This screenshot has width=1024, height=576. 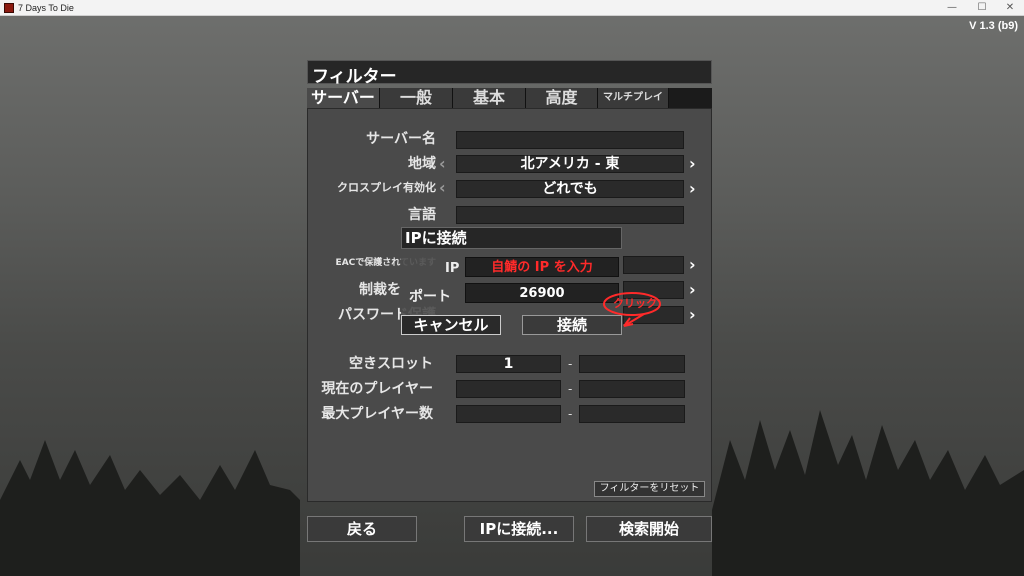 What do you see at coordinates (377, 414) in the screenshot?
I see `max-players-label: 最大プレイヤー数` at bounding box center [377, 414].